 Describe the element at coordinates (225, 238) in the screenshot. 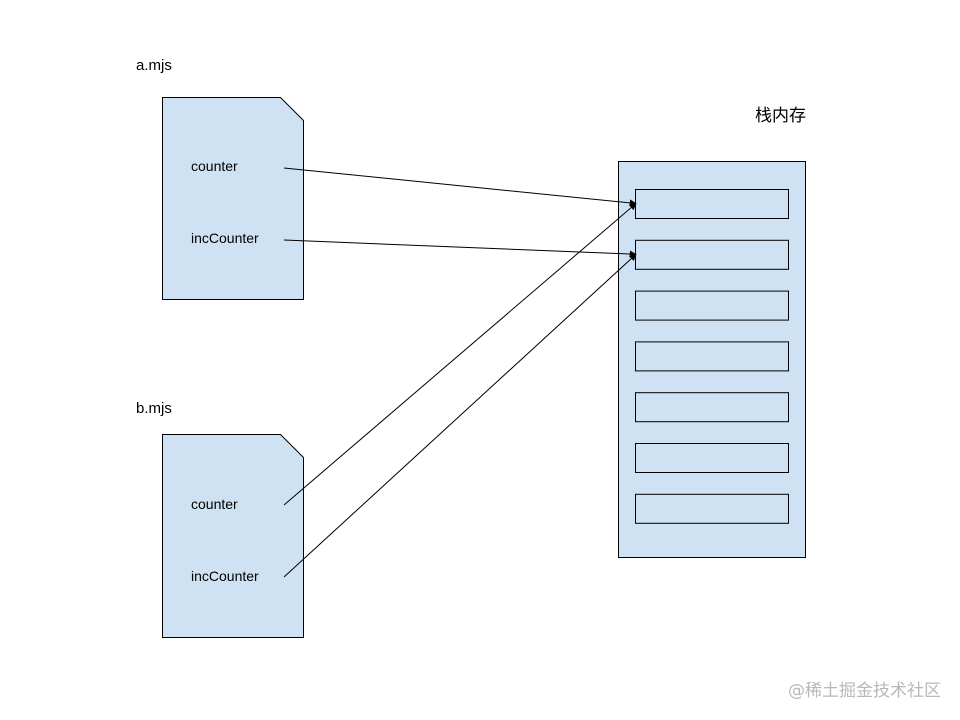

I see `module-a-export-inccounter: incCounter` at that location.